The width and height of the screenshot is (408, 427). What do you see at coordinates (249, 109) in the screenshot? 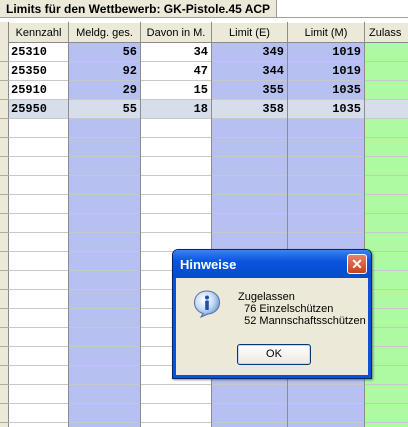
I see `table-cell: 358` at bounding box center [249, 109].